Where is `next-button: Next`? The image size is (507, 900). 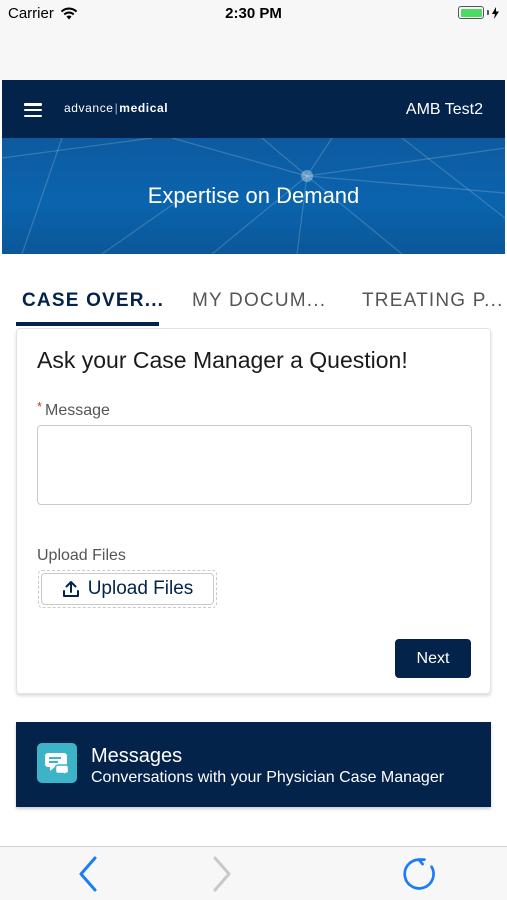
next-button: Next is located at coordinates (433, 658).